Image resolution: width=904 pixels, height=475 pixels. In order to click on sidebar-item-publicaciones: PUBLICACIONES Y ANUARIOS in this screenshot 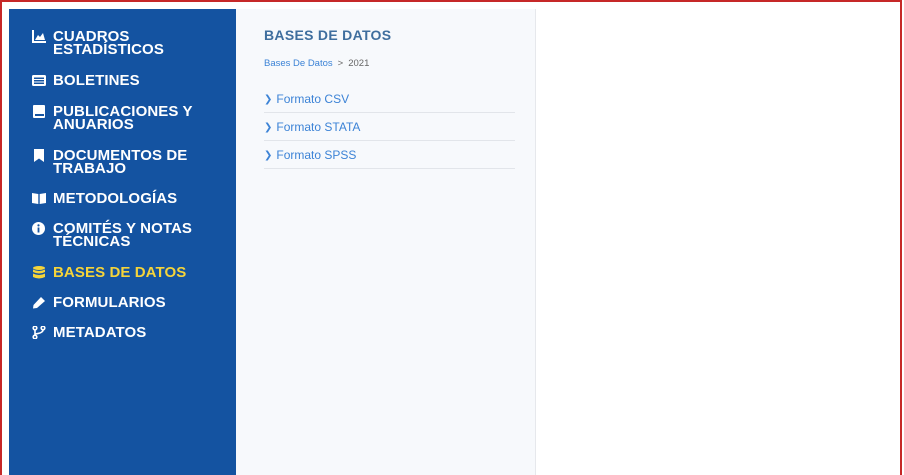, I will do `click(122, 118)`.